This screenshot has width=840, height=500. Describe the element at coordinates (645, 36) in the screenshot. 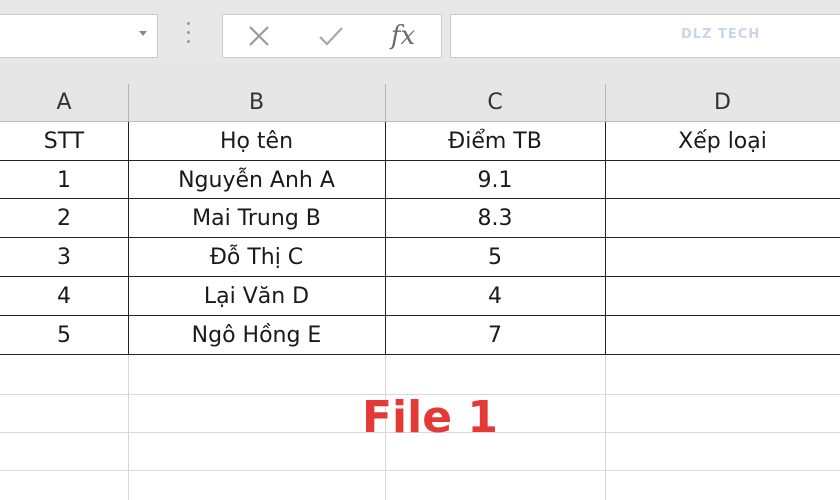

I see `formula-input: DLZ TECH` at that location.